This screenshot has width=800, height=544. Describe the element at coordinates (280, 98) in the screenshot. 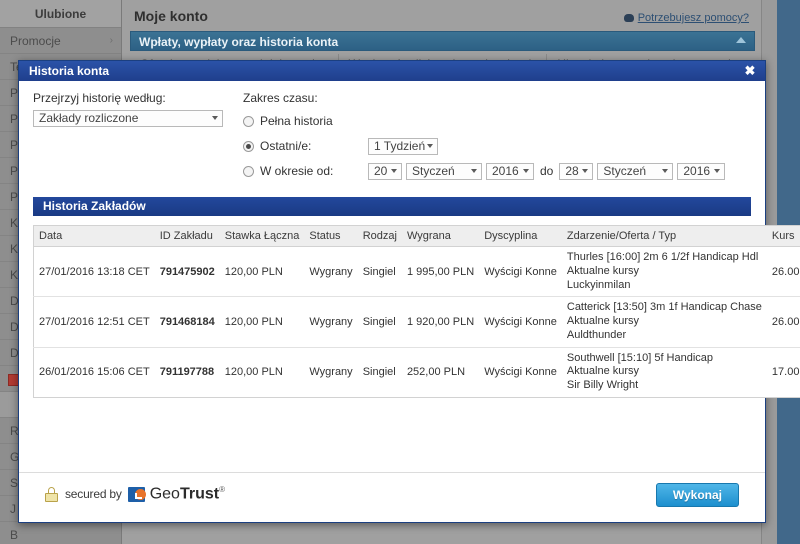

I see `time-range-label: Zakres czasu:` at that location.